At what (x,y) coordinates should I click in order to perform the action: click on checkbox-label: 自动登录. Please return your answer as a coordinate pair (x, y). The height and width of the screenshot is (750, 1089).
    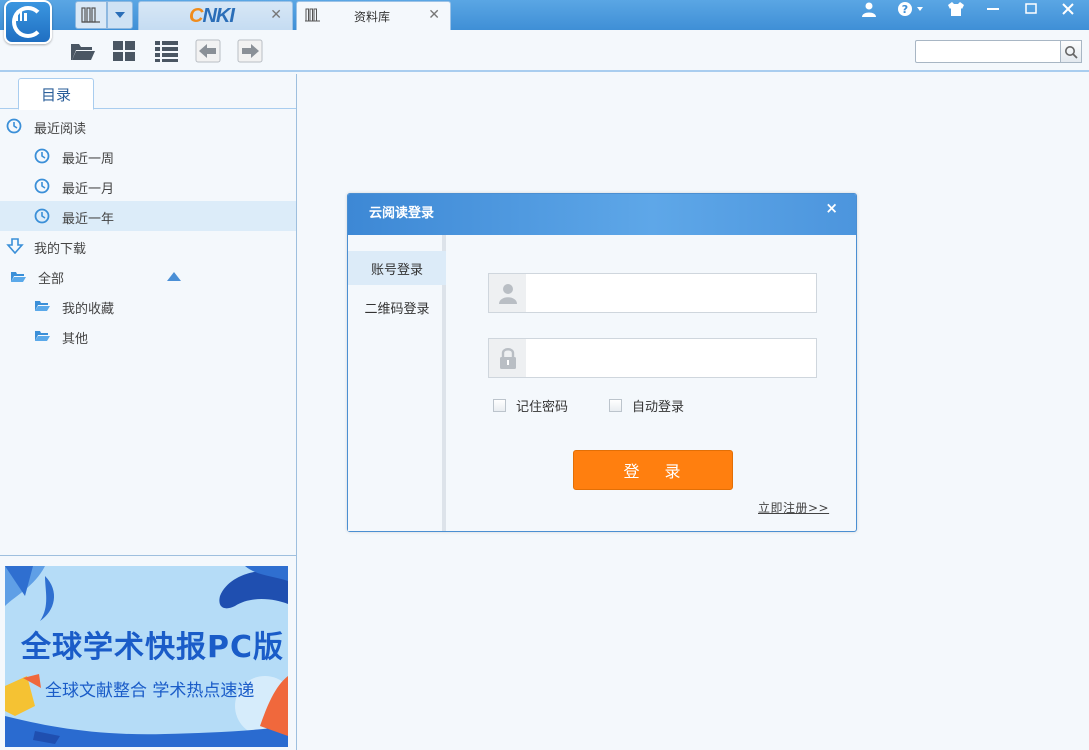
    Looking at the image, I should click on (658, 407).